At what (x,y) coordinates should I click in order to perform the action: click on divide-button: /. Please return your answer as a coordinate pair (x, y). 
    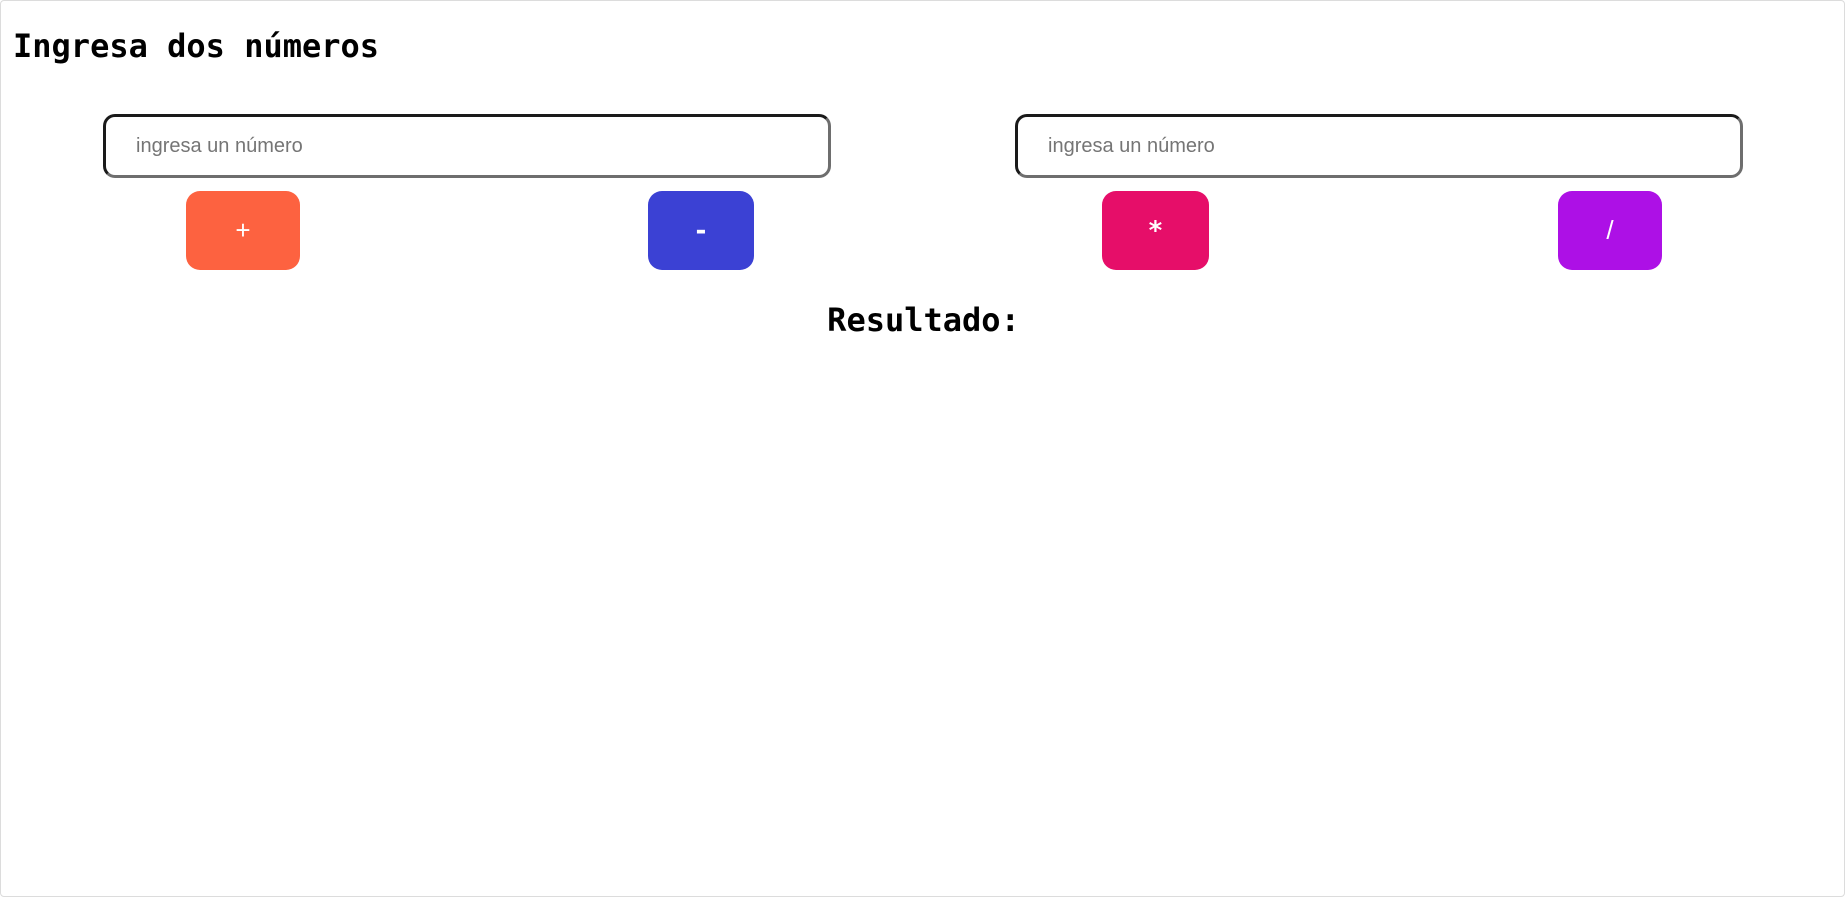
    Looking at the image, I should click on (1610, 230).